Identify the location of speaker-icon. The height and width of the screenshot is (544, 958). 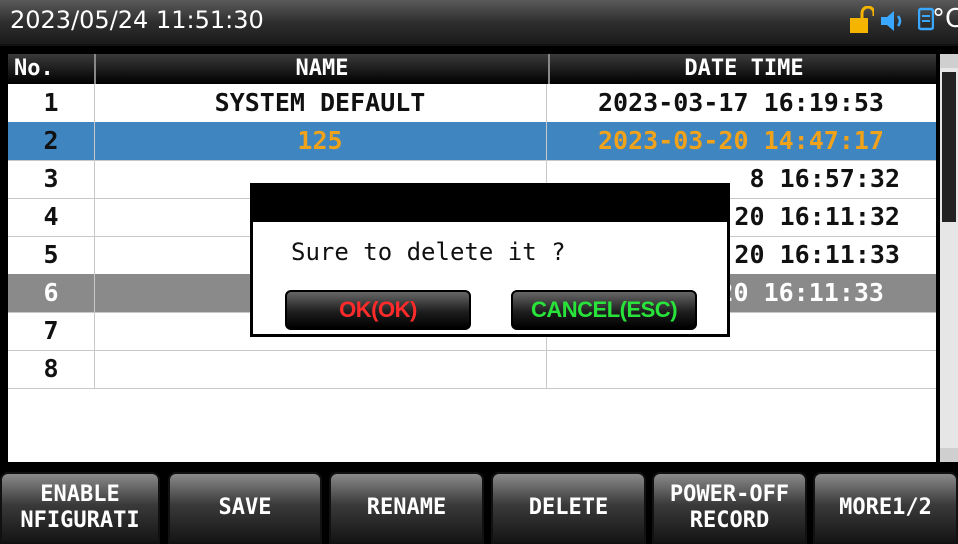
(893, 23).